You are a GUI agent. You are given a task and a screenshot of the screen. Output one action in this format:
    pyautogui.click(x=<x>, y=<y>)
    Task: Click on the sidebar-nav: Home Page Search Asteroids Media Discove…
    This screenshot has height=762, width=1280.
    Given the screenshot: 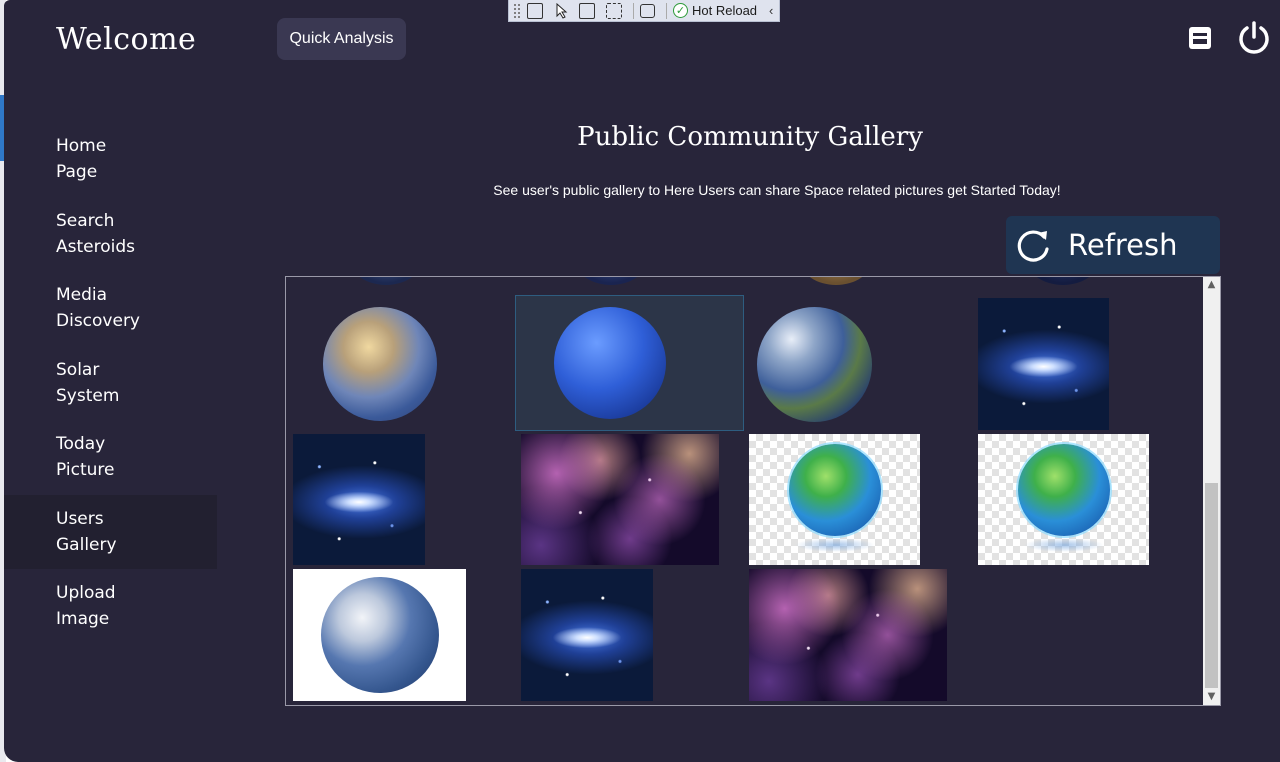 What is the action you would take?
    pyautogui.click(x=110, y=383)
    